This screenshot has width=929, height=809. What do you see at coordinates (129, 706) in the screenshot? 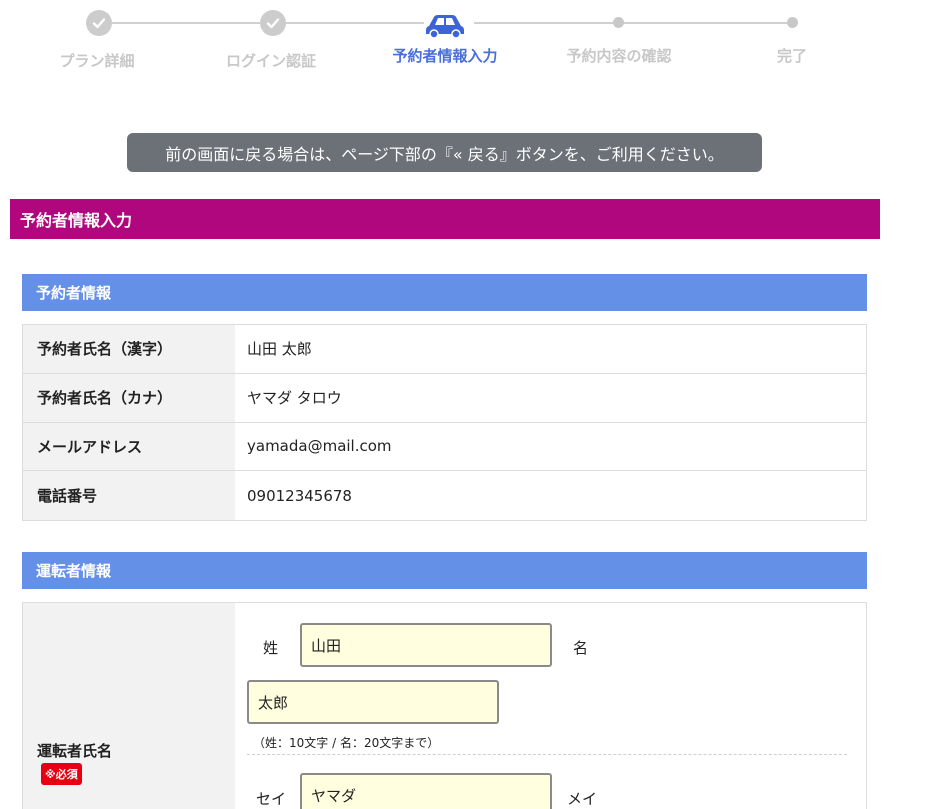
I see `driver-name-label-cell: 運転者氏名 ※必須` at bounding box center [129, 706].